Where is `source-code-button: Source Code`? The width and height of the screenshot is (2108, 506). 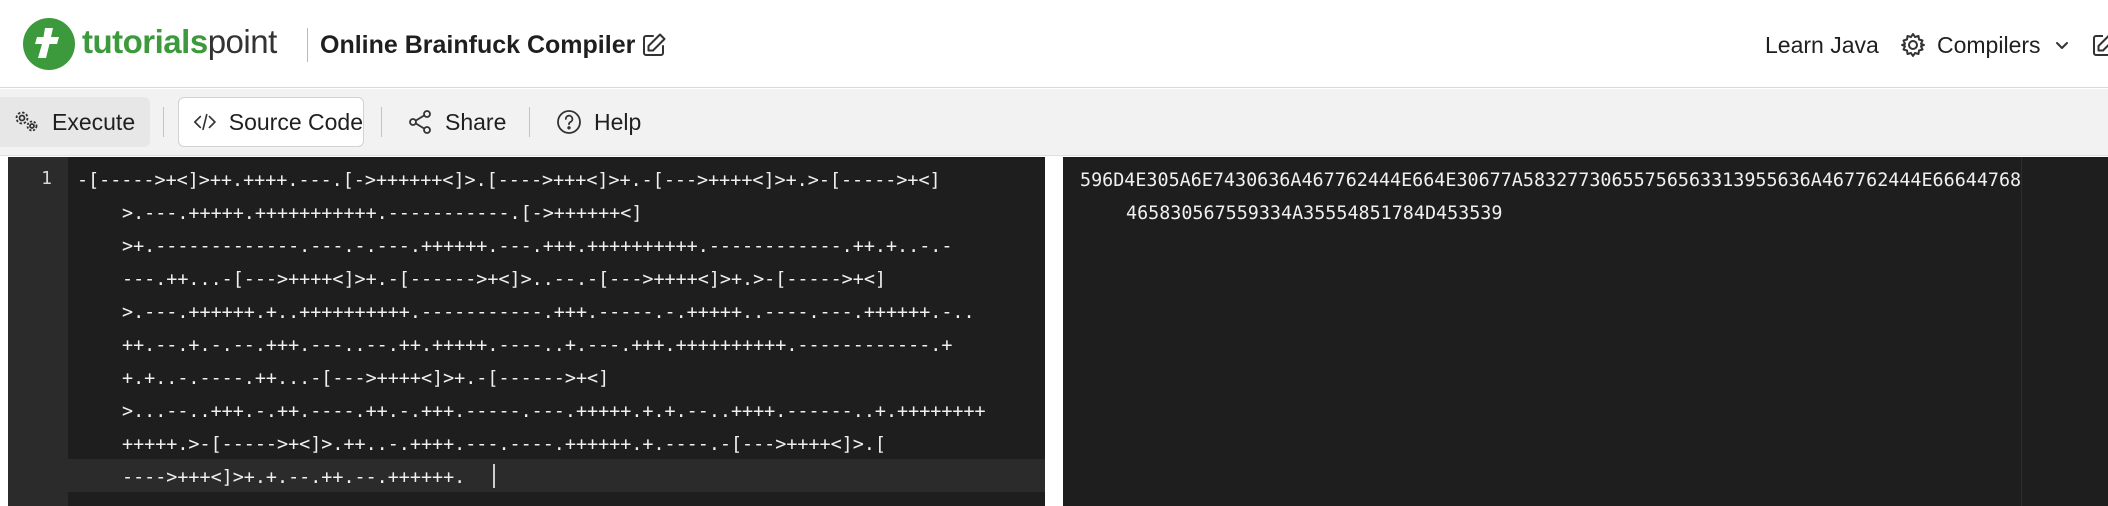 source-code-button: Source Code is located at coordinates (271, 122).